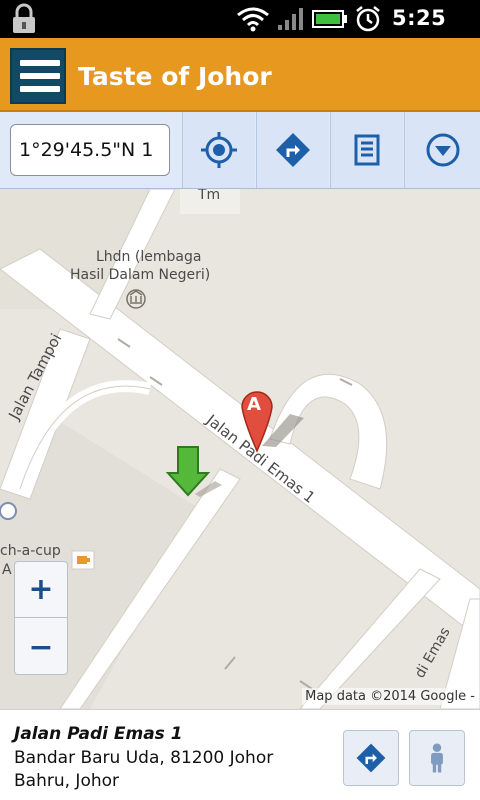 This screenshot has width=480, height=800. What do you see at coordinates (30, 551) in the screenshot?
I see `map-label-cafe: ch-a-cup` at bounding box center [30, 551].